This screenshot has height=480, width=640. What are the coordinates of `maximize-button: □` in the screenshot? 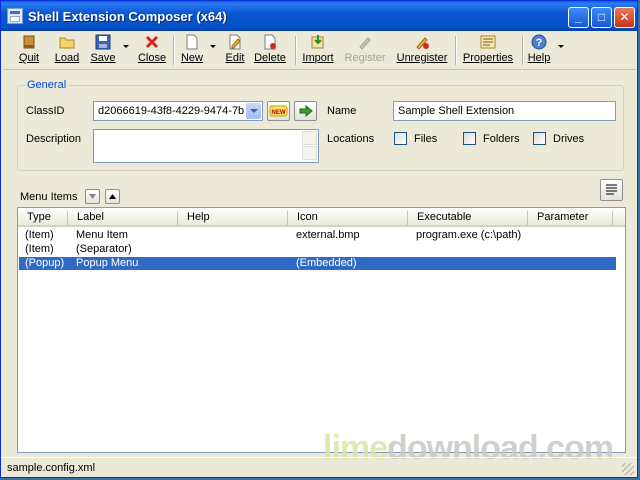 It's located at (601, 17).